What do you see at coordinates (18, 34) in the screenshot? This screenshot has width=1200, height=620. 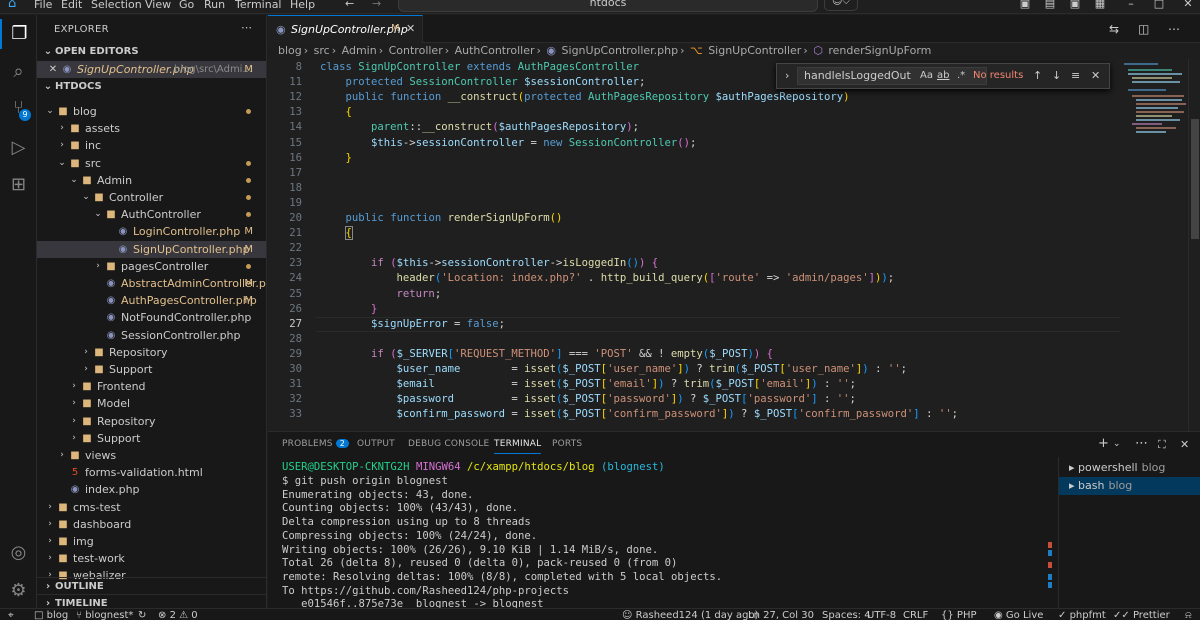 I see `explorer-icon: ❐` at bounding box center [18, 34].